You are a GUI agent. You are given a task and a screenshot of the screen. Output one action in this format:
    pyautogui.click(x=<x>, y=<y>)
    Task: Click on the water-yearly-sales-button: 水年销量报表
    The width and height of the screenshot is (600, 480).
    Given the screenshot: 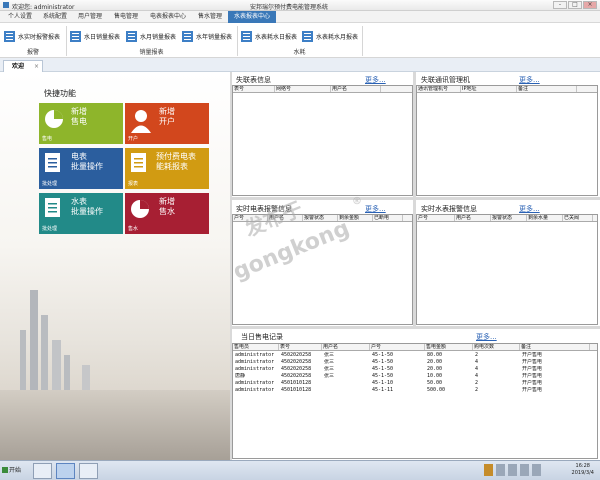 What is the action you would take?
    pyautogui.click(x=207, y=36)
    